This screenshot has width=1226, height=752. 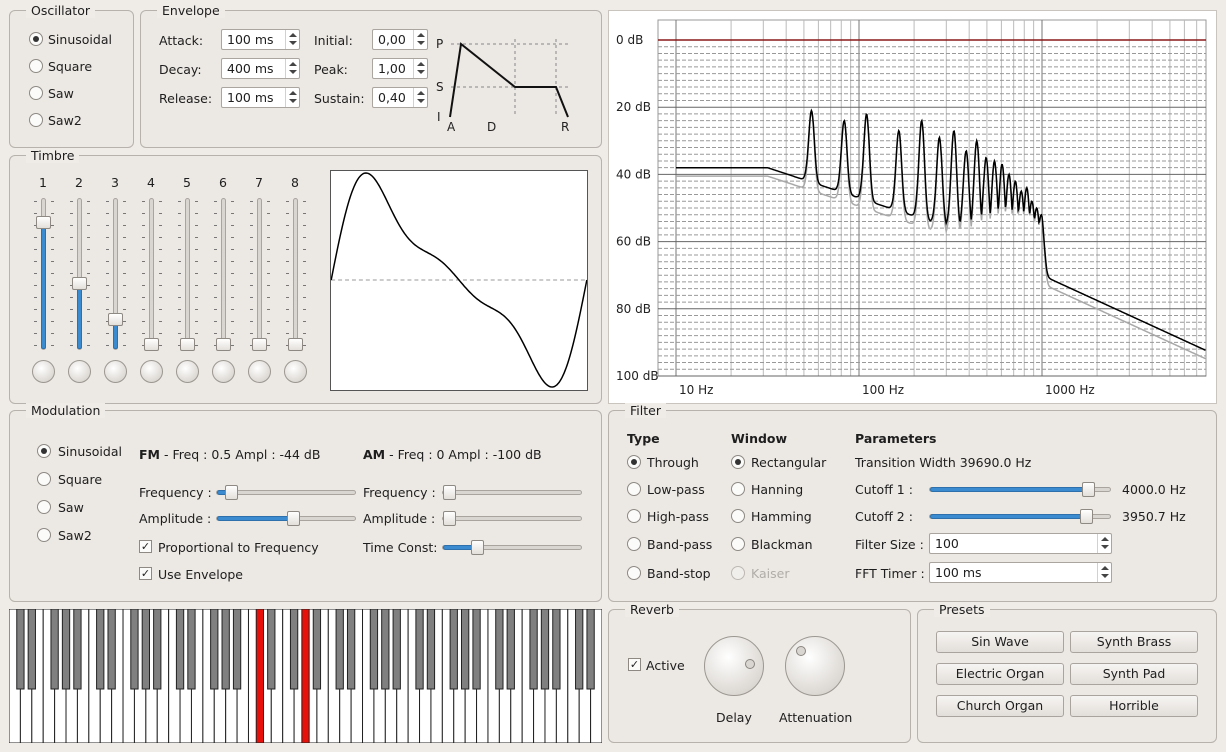 What do you see at coordinates (420, 39) in the screenshot?
I see `initial-spin-arrows` at bounding box center [420, 39].